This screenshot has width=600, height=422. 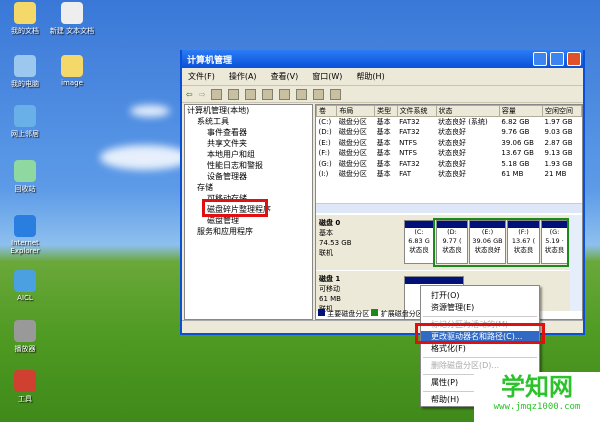 I want to click on context-menu-item: 格式化(F), so click(x=480, y=349).